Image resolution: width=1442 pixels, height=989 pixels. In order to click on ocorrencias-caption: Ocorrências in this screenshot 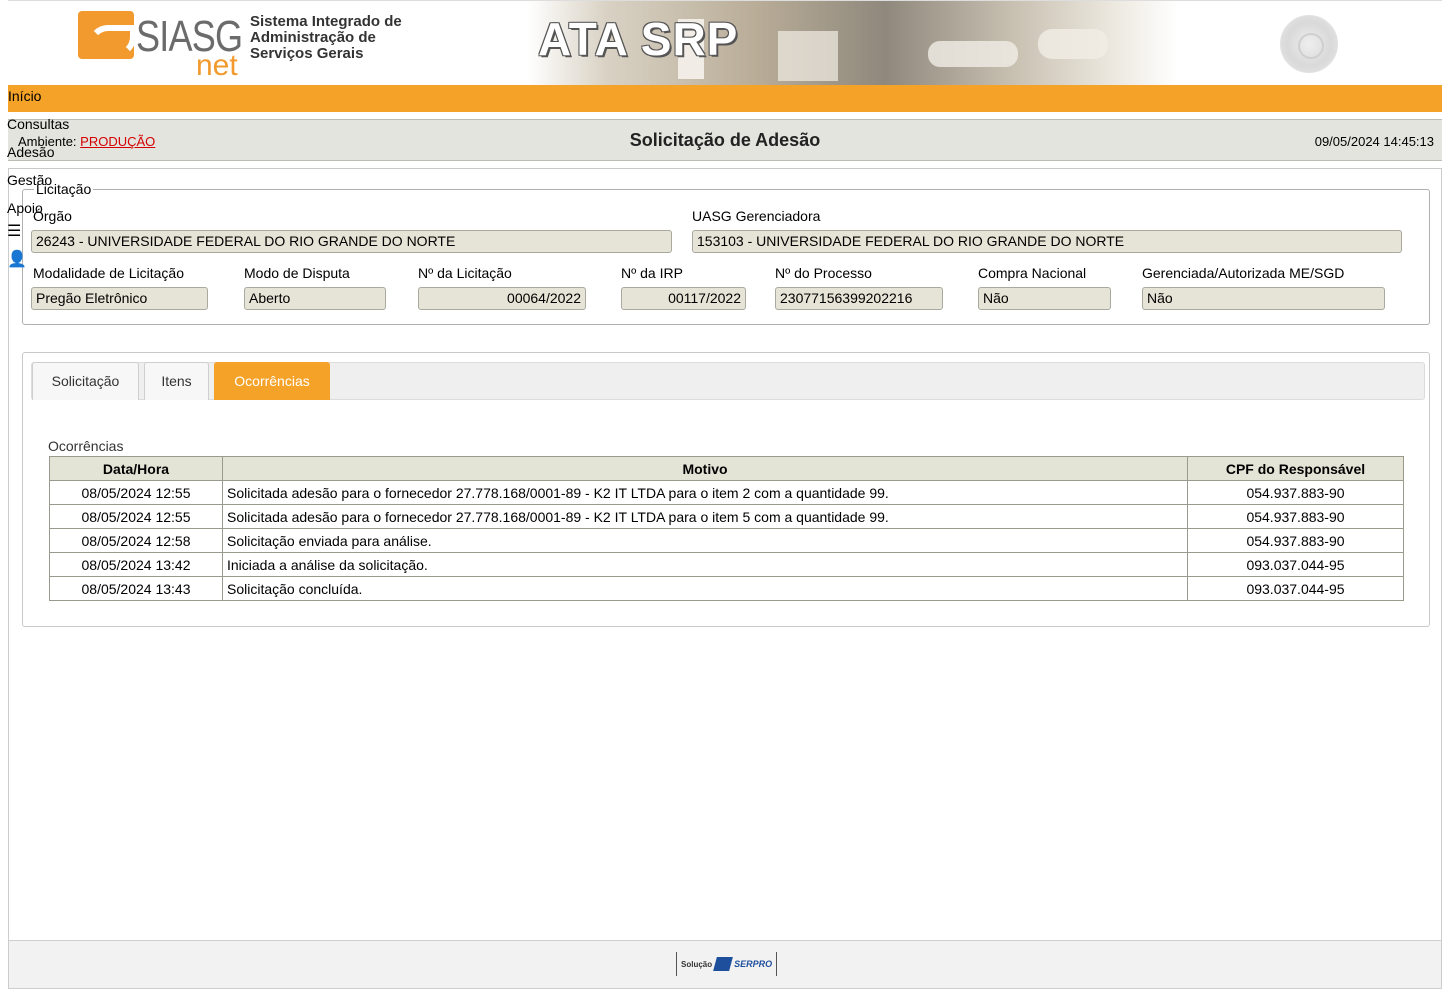, I will do `click(86, 446)`.